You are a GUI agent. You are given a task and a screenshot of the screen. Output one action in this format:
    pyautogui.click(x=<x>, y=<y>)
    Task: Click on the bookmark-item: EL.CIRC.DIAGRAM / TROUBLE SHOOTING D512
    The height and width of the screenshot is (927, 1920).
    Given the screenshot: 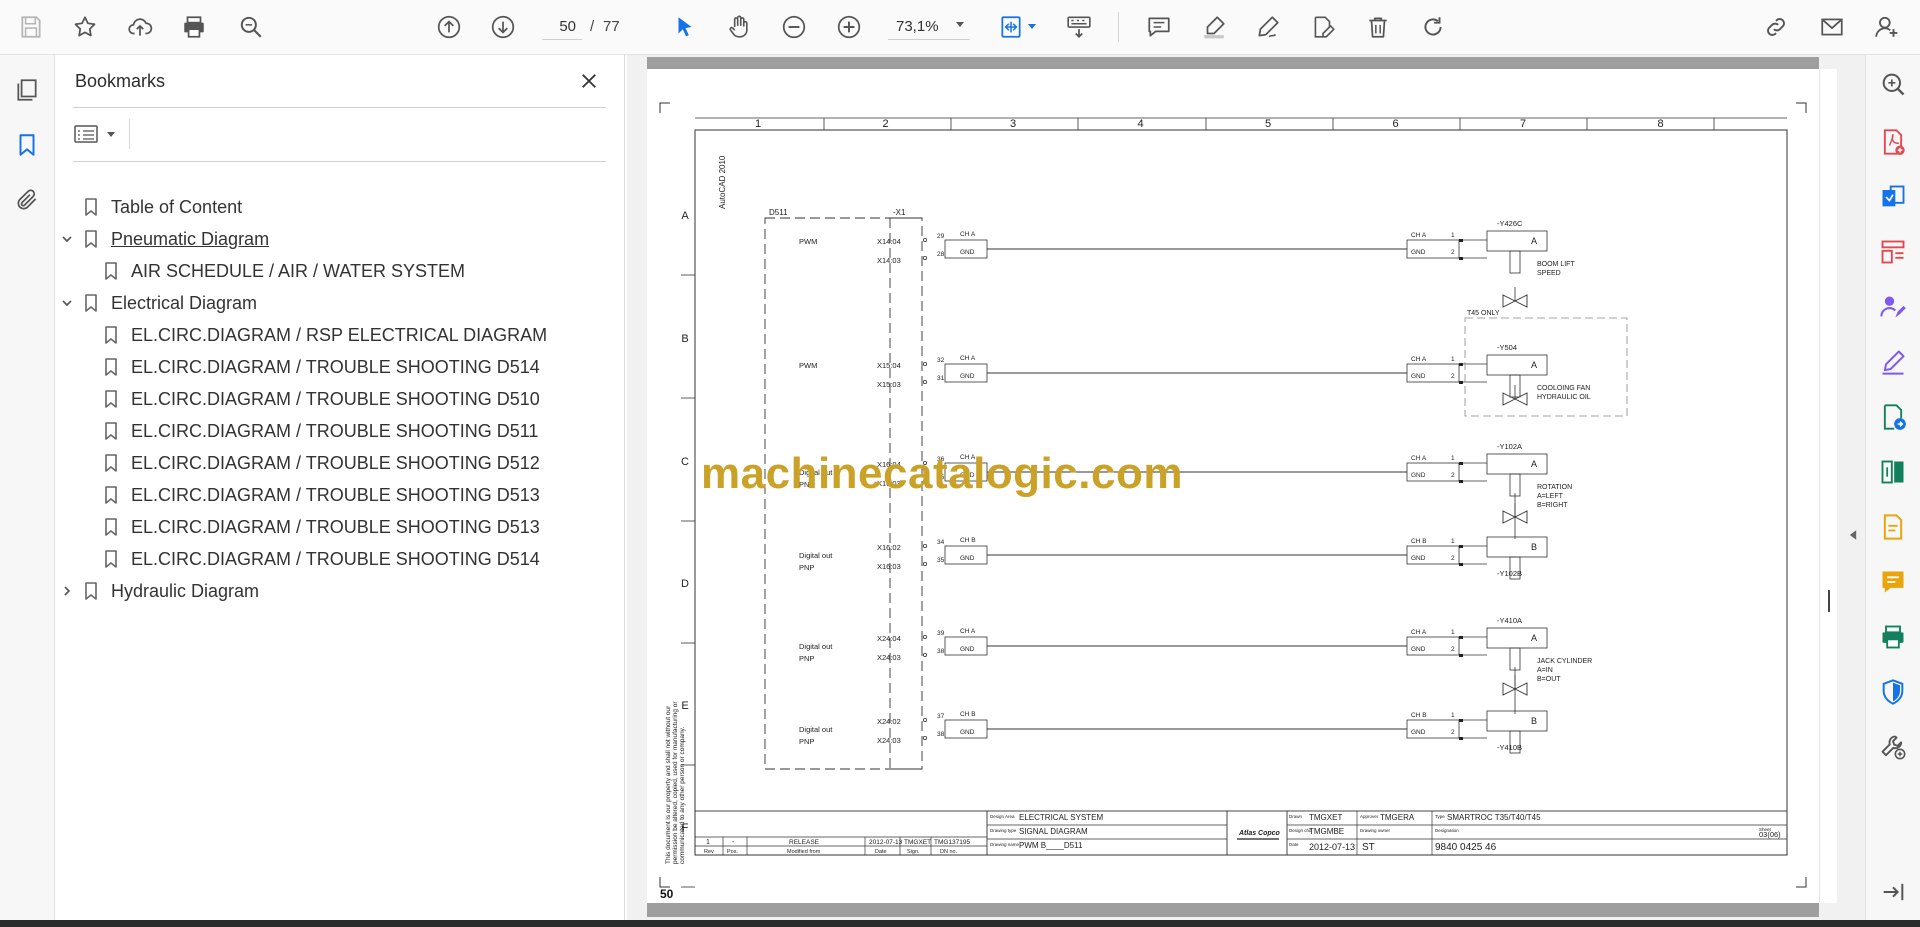 What is the action you would take?
    pyautogui.click(x=321, y=463)
    